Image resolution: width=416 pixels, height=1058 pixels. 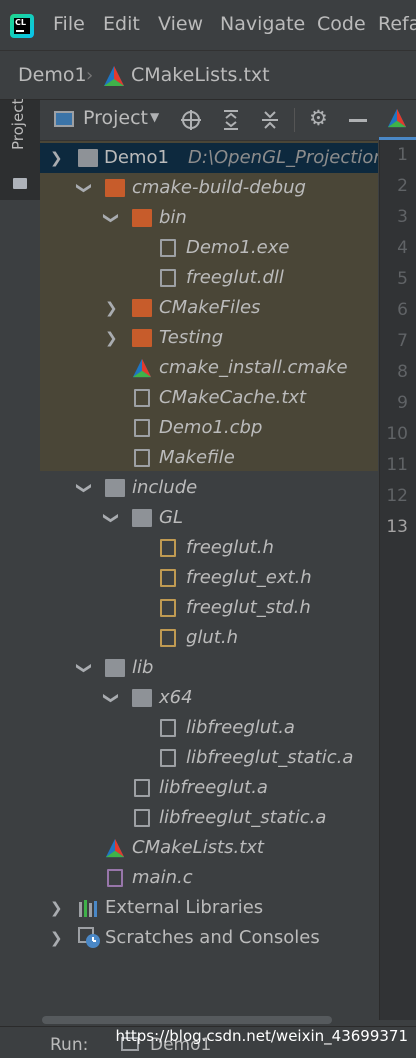 I want to click on line-number: 12, so click(x=397, y=496).